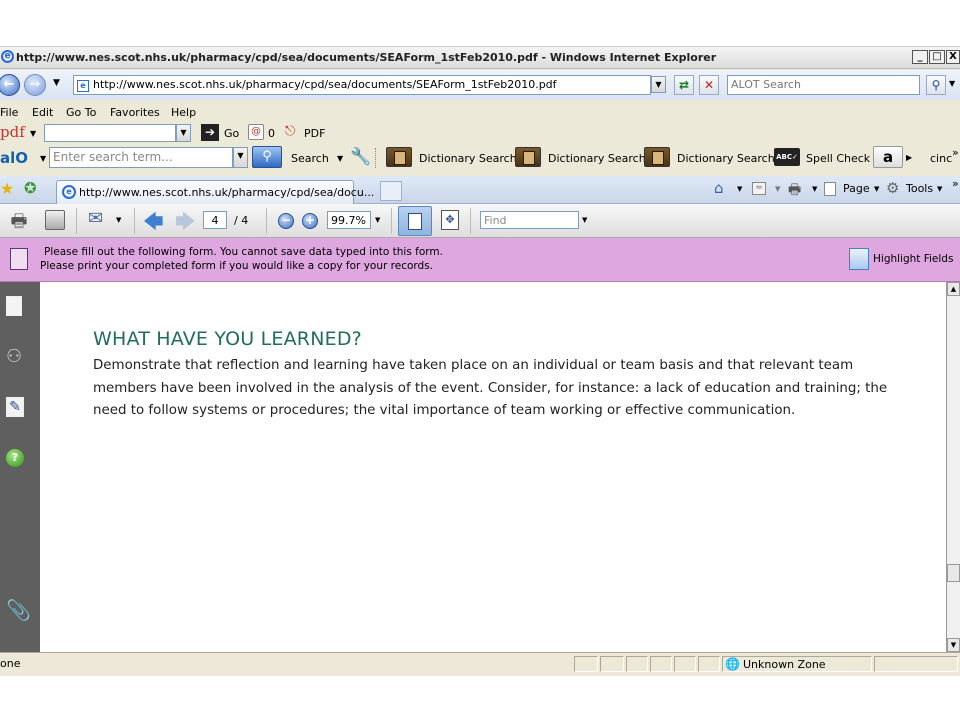  I want to click on new-tab-button, so click(391, 191).